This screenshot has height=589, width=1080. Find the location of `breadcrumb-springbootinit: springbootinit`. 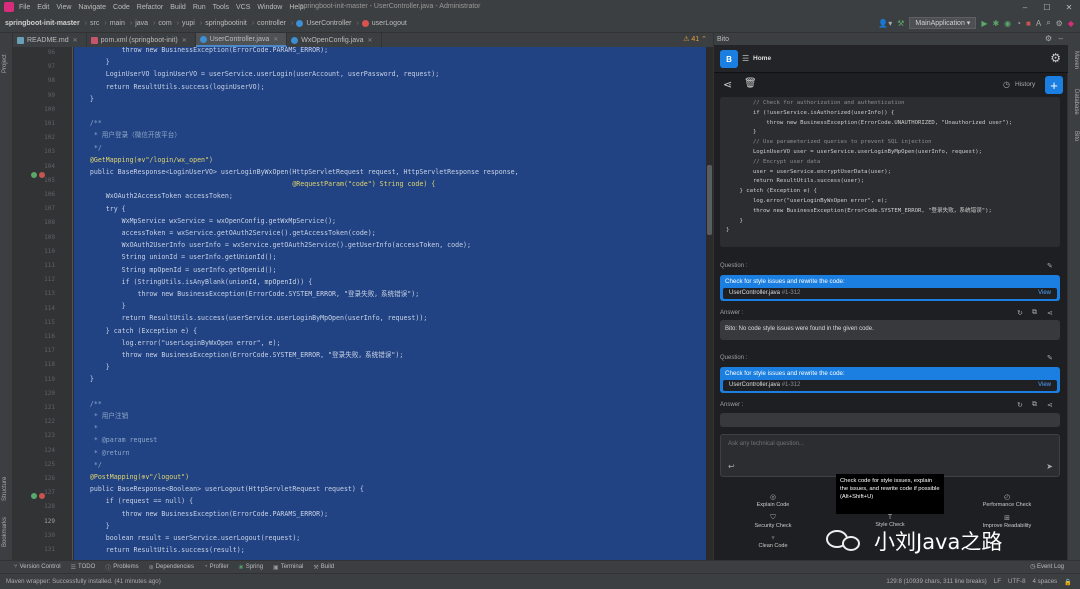

breadcrumb-springbootinit: springbootinit is located at coordinates (226, 23).